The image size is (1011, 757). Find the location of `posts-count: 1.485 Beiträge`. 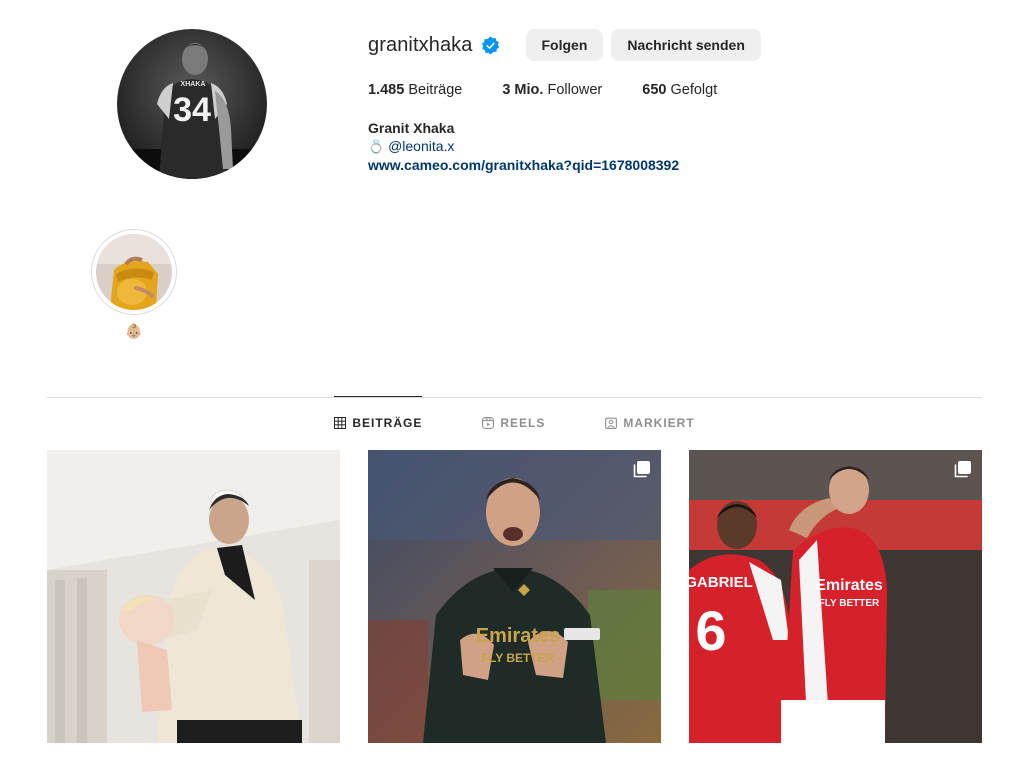

posts-count: 1.485 Beiträge is located at coordinates (415, 90).